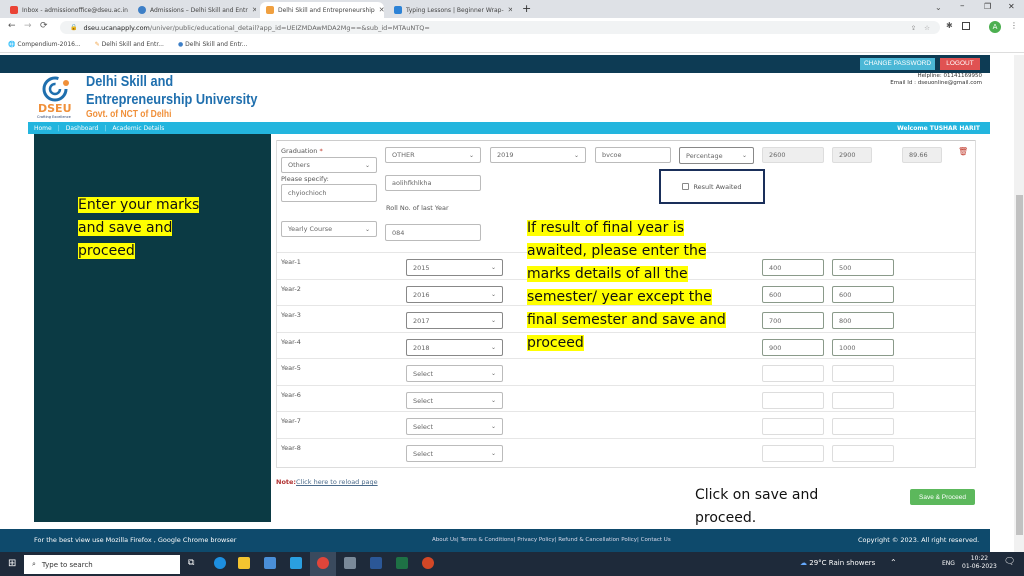 The height and width of the screenshot is (576, 1024). Describe the element at coordinates (538, 155) in the screenshot. I see `passing-year-select: 2019 ⌄` at that location.